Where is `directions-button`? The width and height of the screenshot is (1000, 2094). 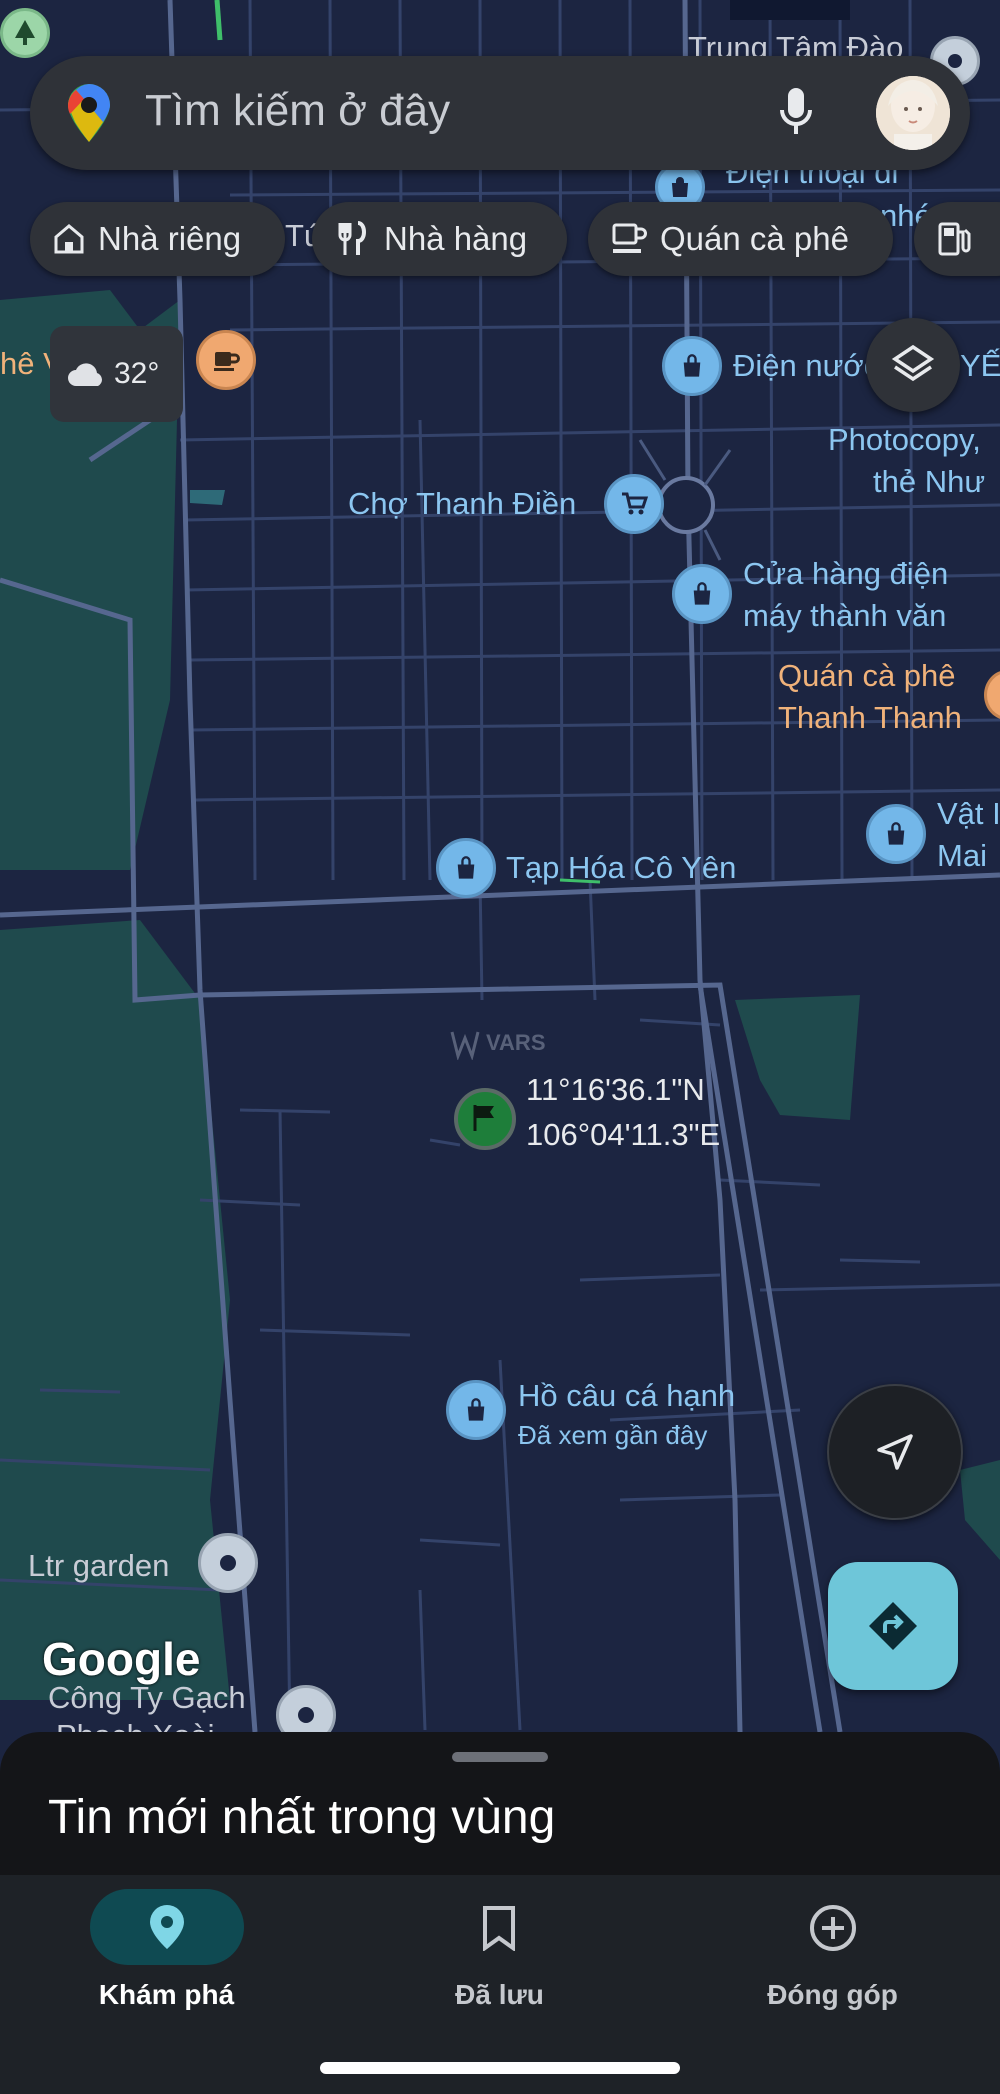
directions-button is located at coordinates (893, 1626).